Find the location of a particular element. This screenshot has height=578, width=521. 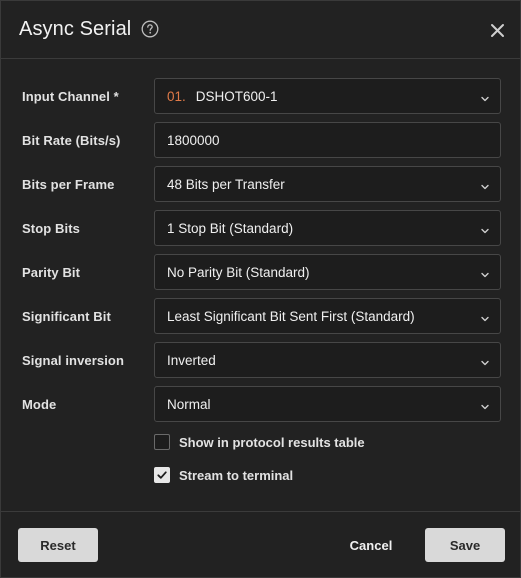

input-channel-value: DSHOT600-1 is located at coordinates (236, 96).